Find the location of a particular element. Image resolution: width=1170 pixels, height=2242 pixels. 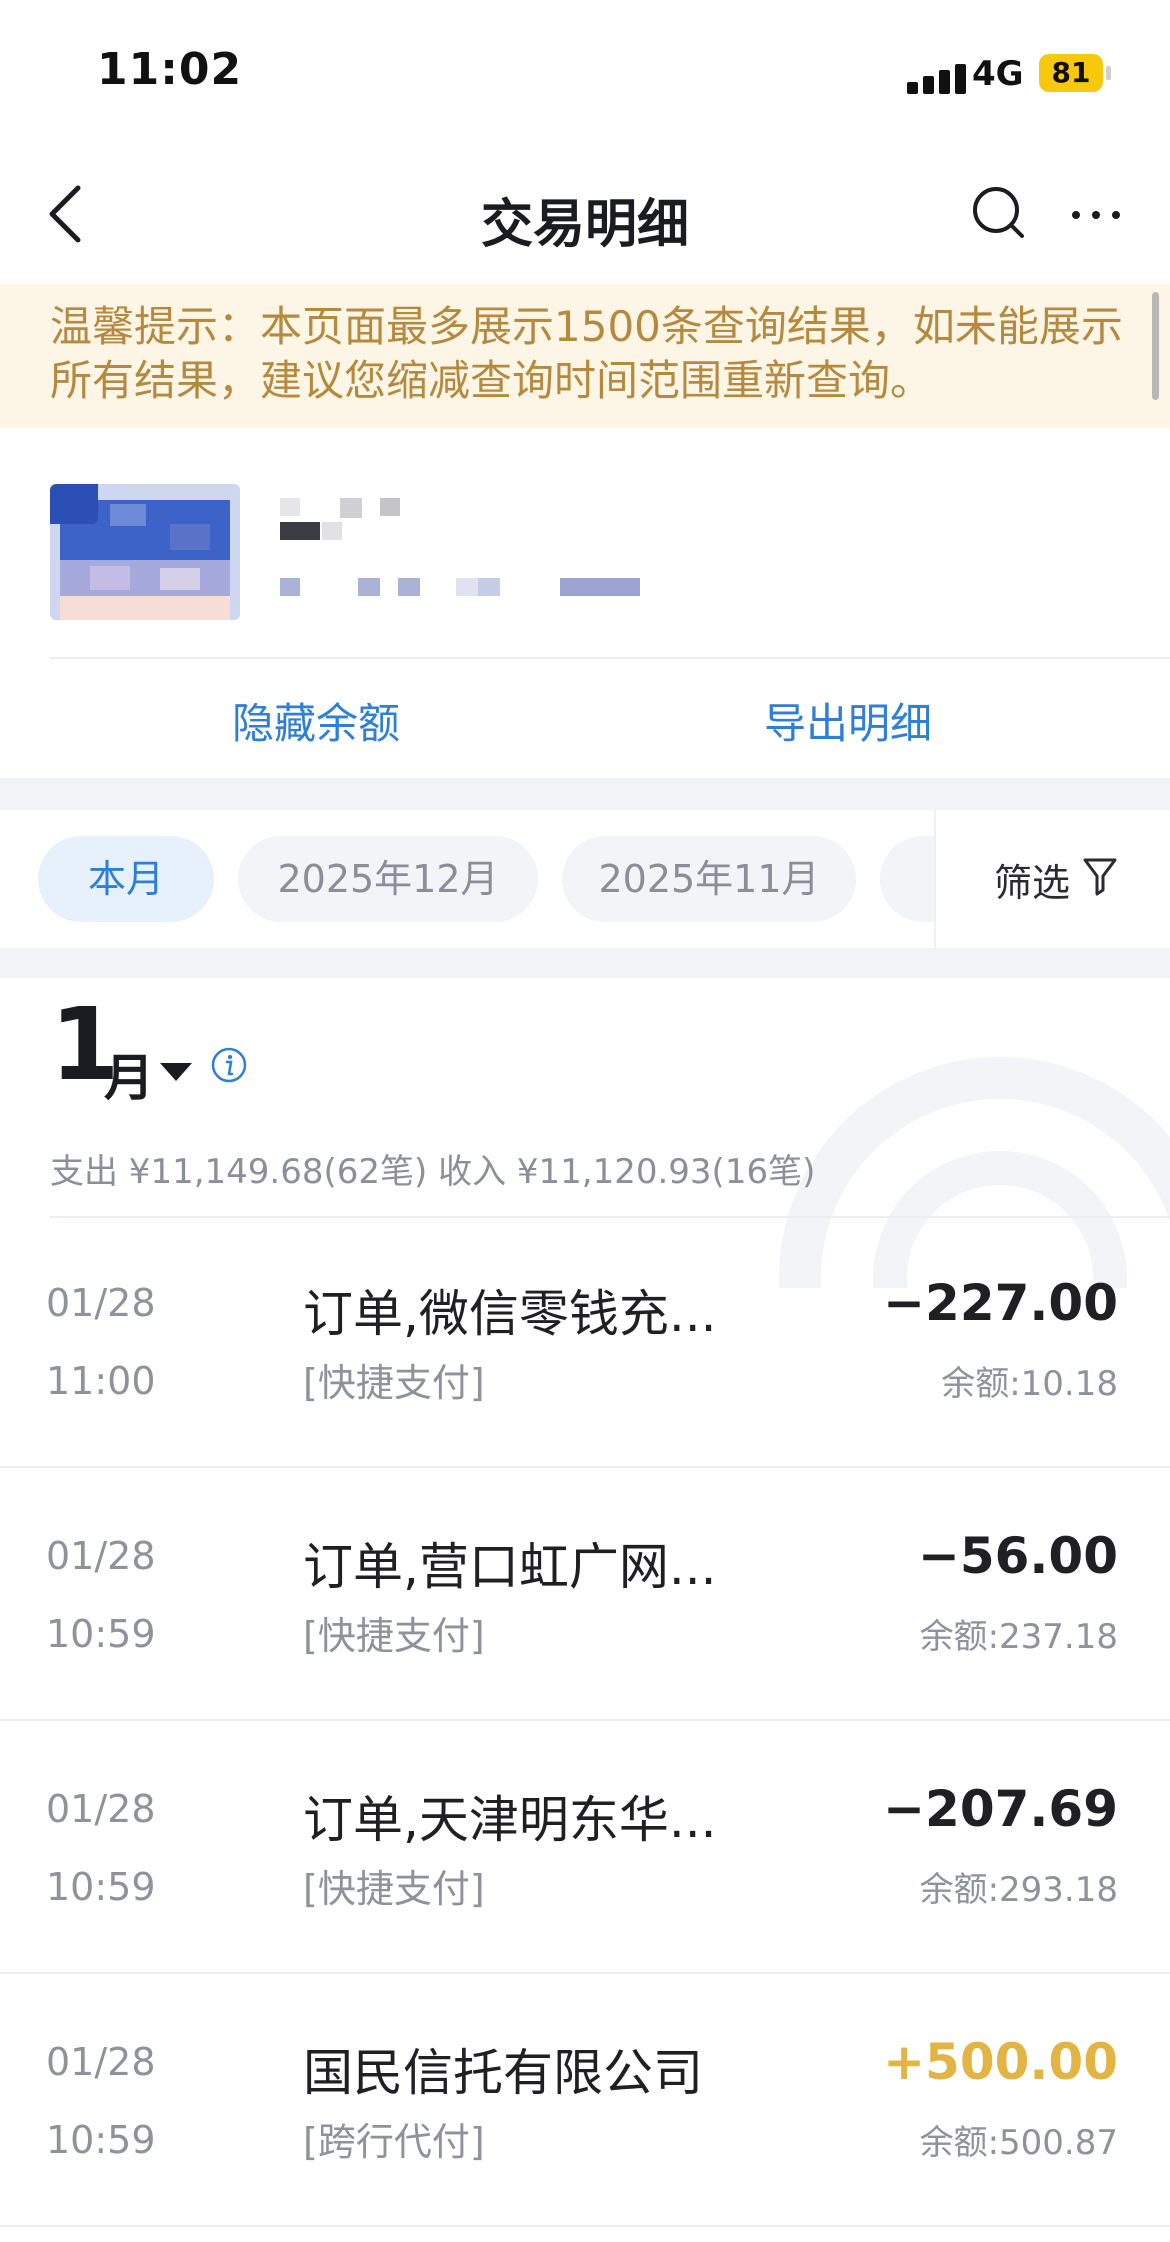

transaction-balance: 余额:237.18 is located at coordinates (1018, 1637).